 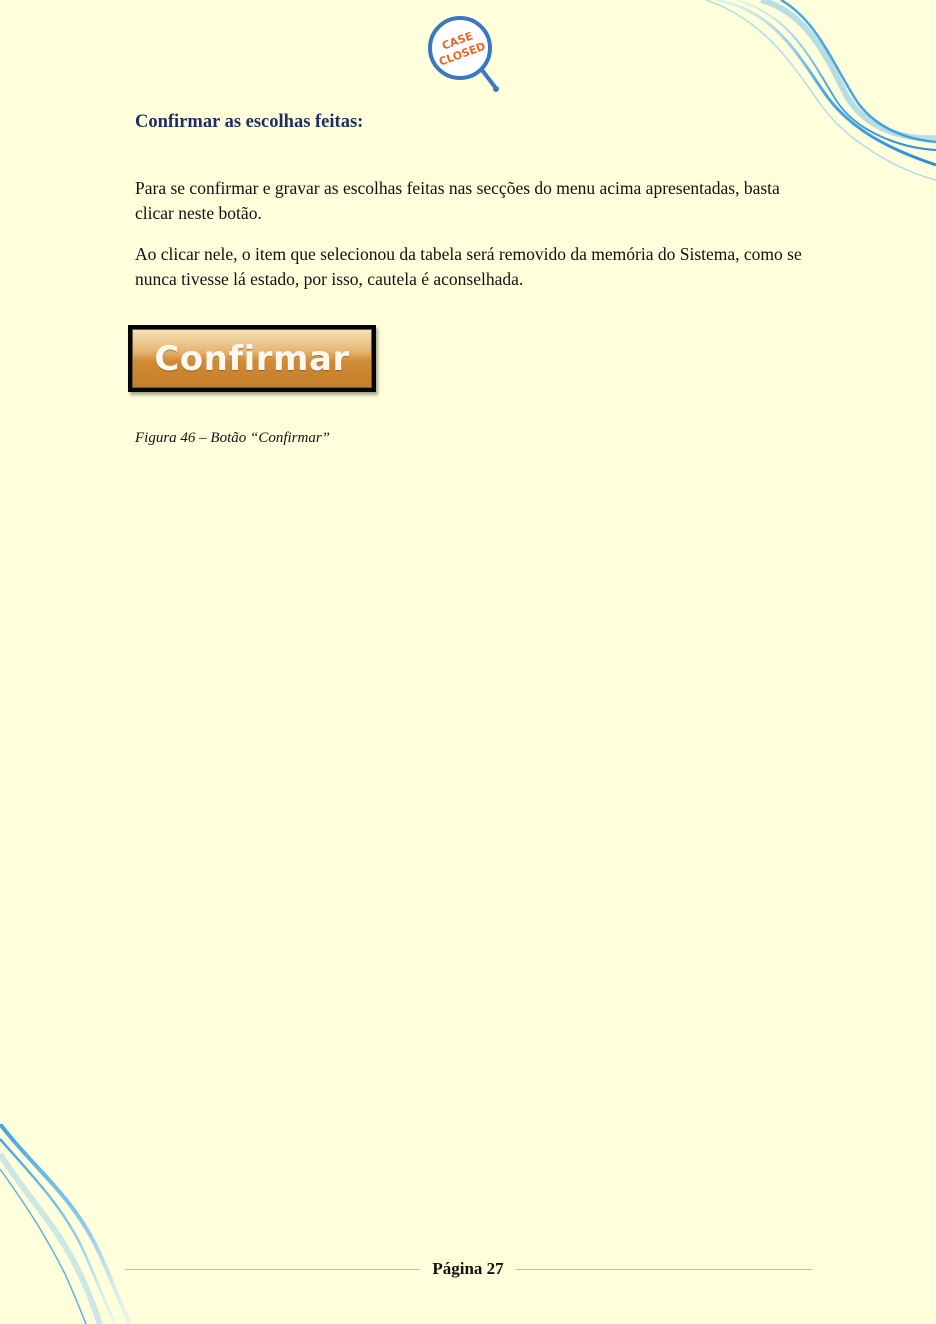 I want to click on footer-divider-right, so click(x=664, y=1269).